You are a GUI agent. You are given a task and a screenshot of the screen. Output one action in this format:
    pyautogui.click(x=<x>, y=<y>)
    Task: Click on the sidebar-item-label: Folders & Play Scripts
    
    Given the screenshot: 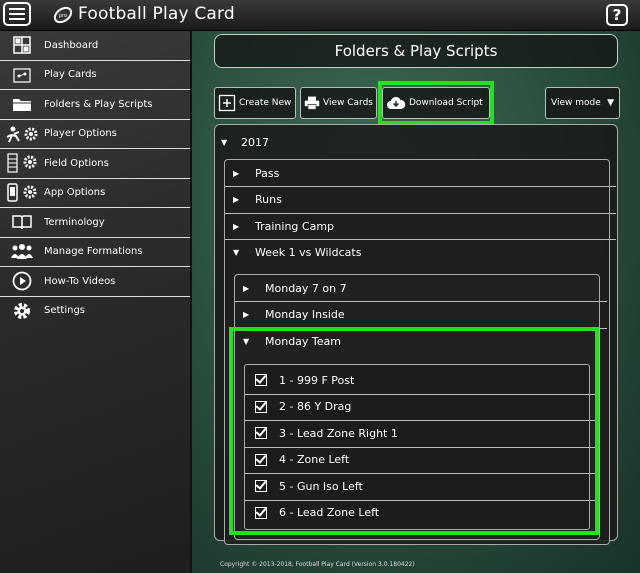 What is the action you would take?
    pyautogui.click(x=98, y=104)
    